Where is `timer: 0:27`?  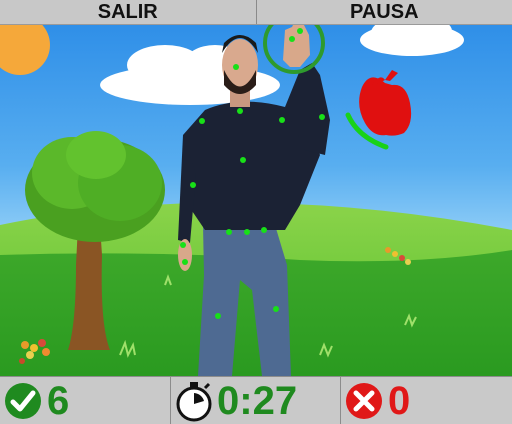
timer: 0:27 is located at coordinates (255, 400).